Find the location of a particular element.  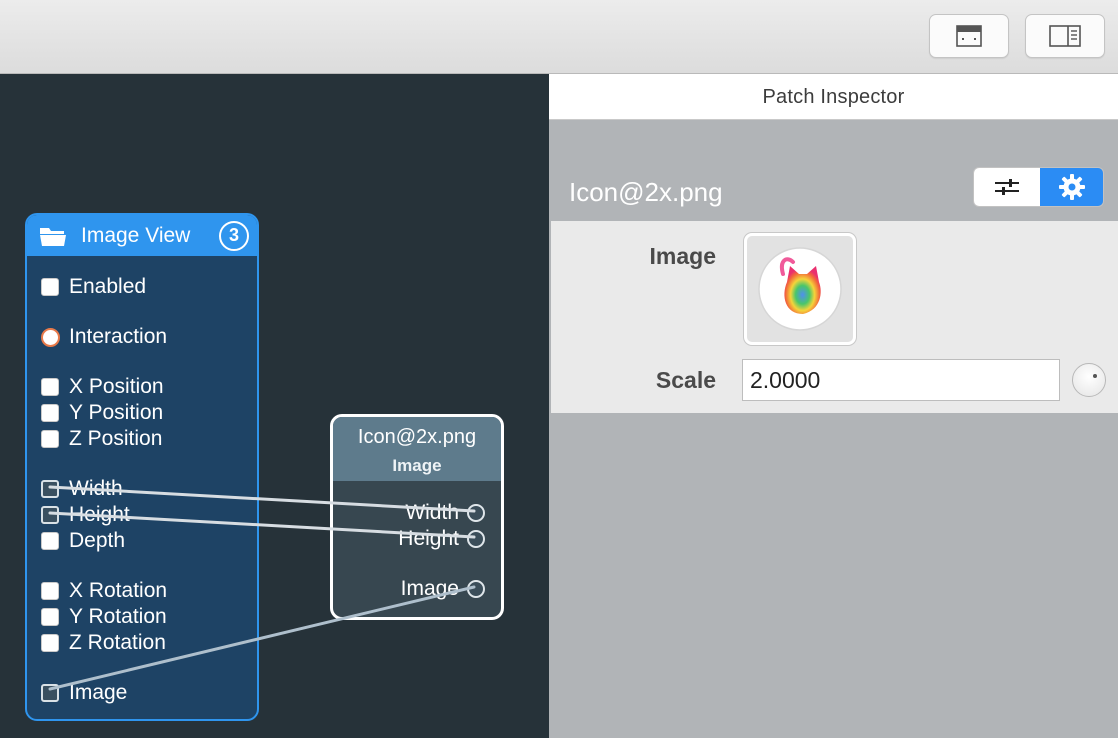

image-patch: Icon@2x.png Image Width Height Image is located at coordinates (417, 517).